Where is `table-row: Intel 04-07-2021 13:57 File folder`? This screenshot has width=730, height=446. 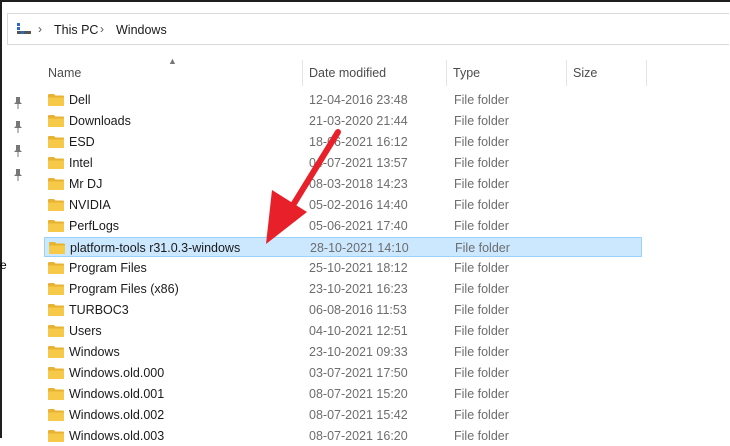
table-row: Intel 04-07-2021 13:57 File folder is located at coordinates (343, 163).